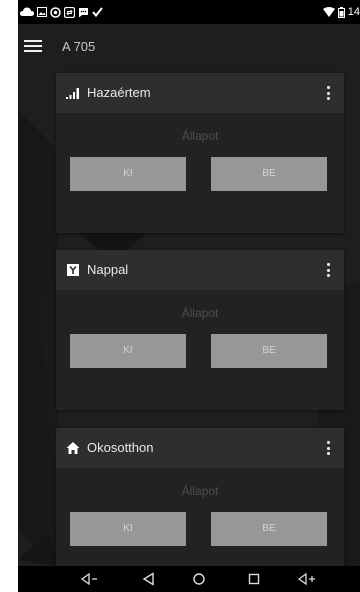 The height and width of the screenshot is (592, 360). I want to click on page-title: A 705, so click(79, 46).